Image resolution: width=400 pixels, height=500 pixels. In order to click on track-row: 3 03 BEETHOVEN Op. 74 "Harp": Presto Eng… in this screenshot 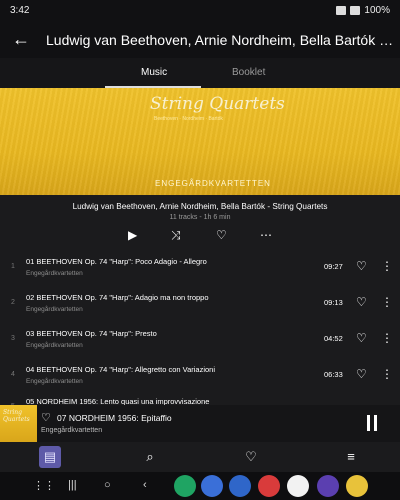, I will do `click(200, 340)`.